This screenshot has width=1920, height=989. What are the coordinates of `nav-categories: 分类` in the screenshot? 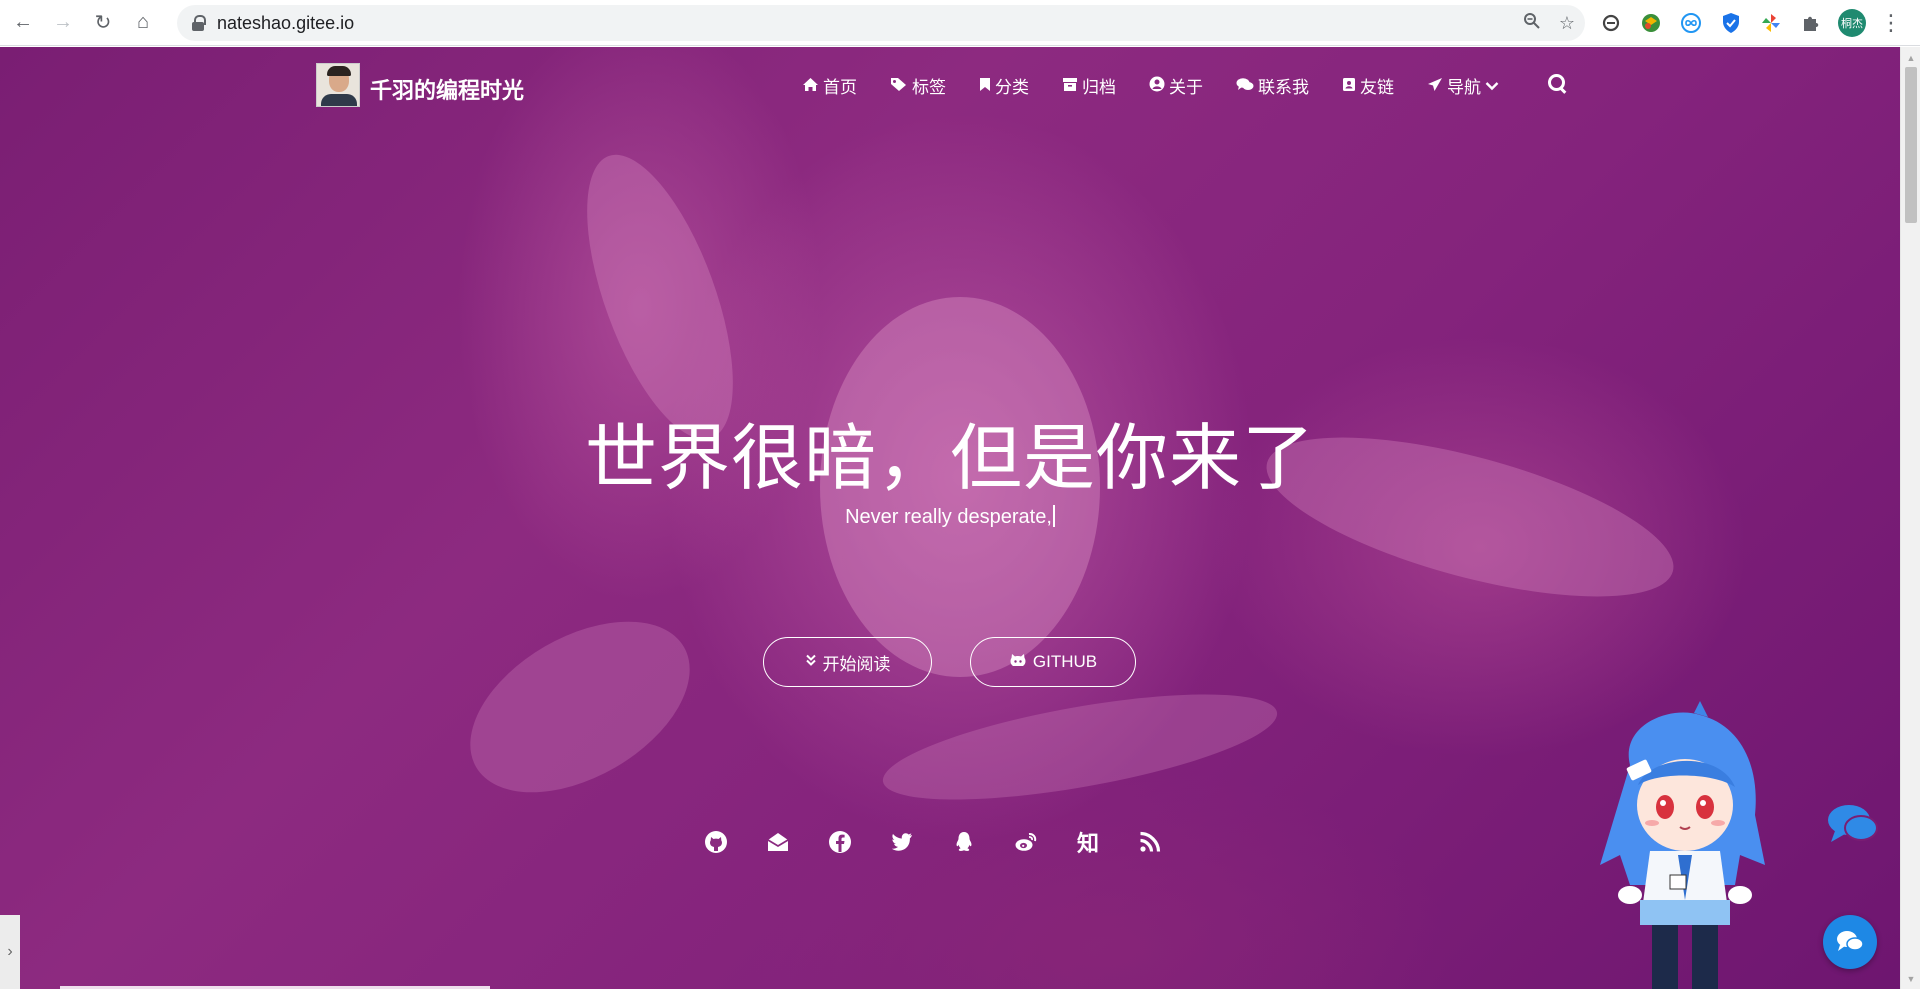 It's located at (1004, 85).